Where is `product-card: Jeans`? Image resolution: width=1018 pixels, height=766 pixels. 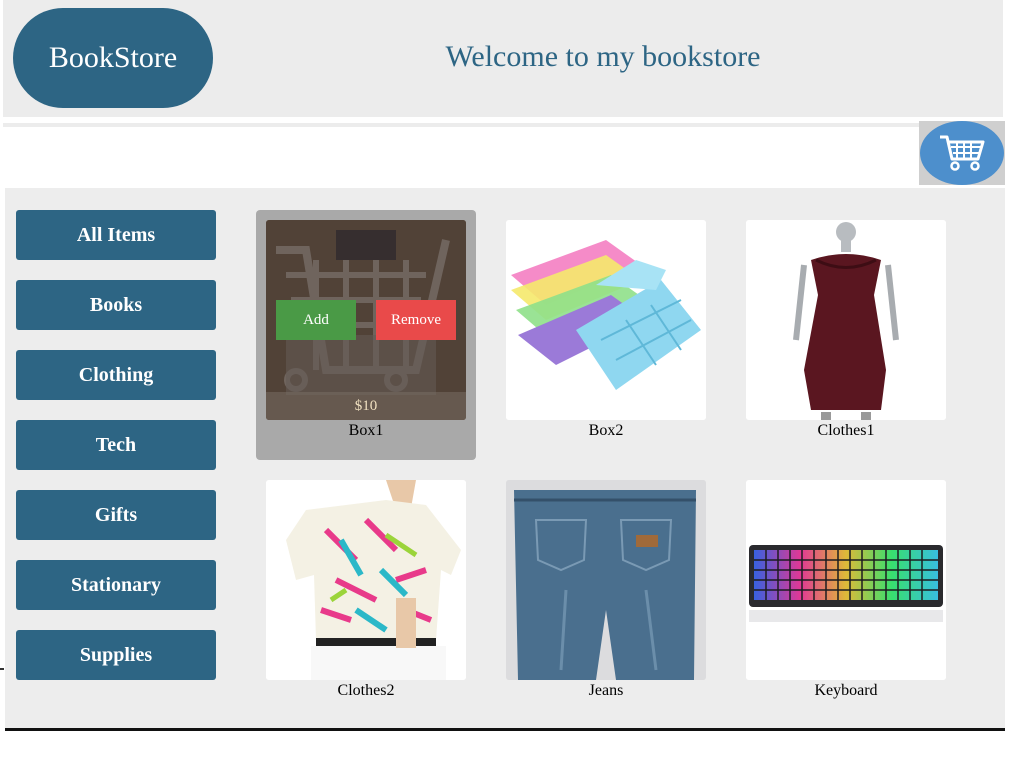
product-card: Jeans is located at coordinates (606, 595).